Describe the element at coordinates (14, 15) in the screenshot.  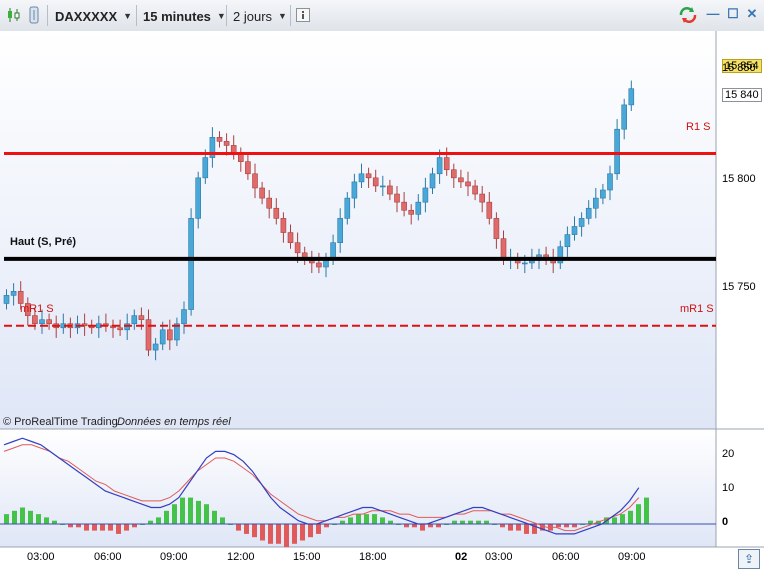
I see `candlestick-icon` at that location.